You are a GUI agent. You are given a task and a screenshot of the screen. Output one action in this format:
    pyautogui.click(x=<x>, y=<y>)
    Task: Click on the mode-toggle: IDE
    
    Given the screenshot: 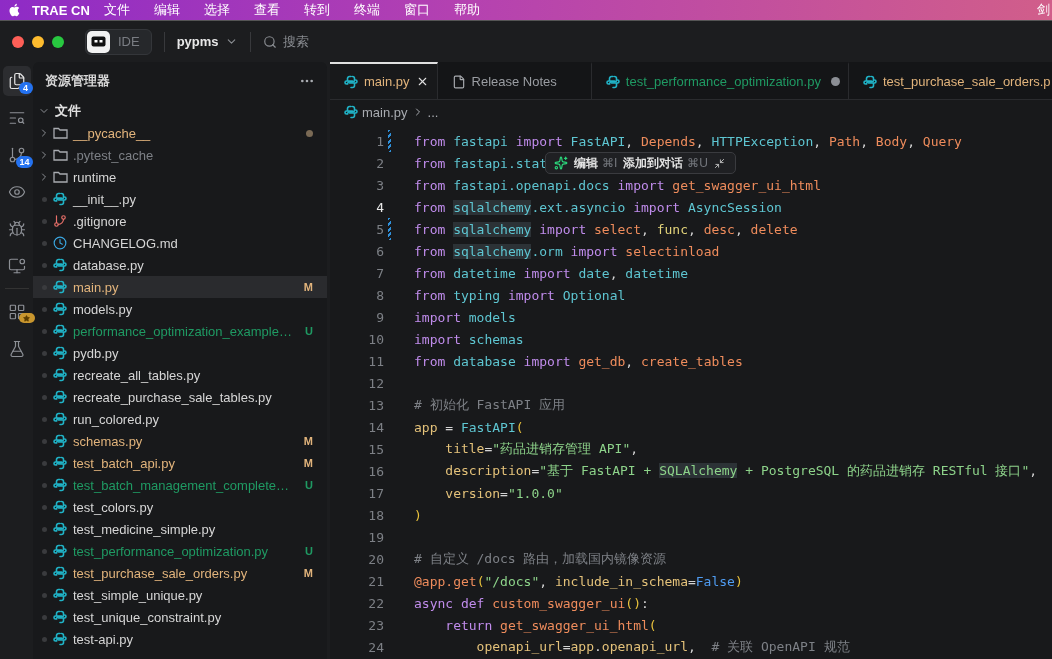 What is the action you would take?
    pyautogui.click(x=118, y=41)
    